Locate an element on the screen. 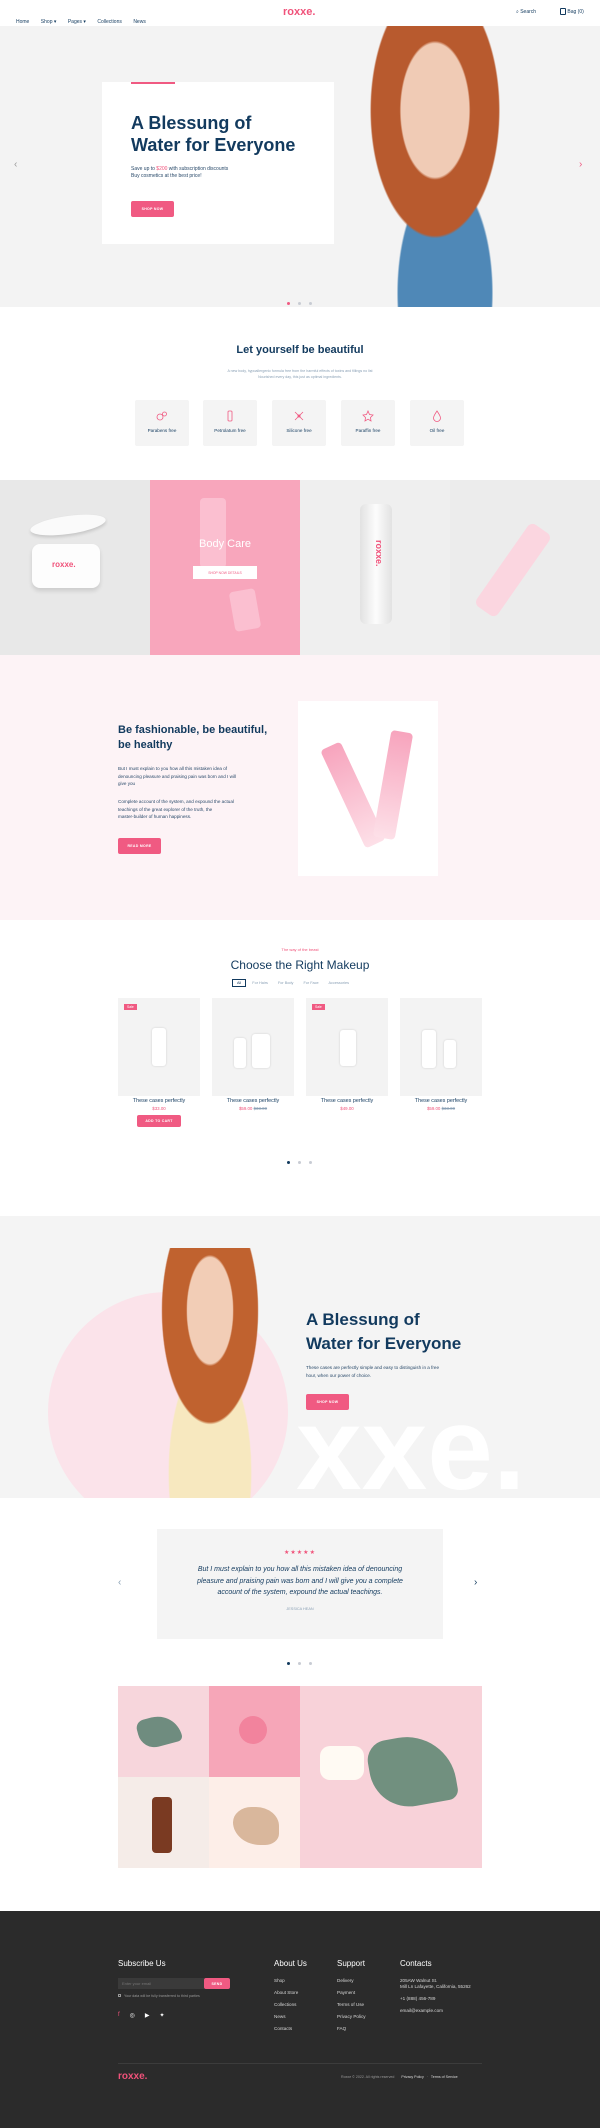 The height and width of the screenshot is (2128, 600). tab-for-body: For Body is located at coordinates (285, 983).